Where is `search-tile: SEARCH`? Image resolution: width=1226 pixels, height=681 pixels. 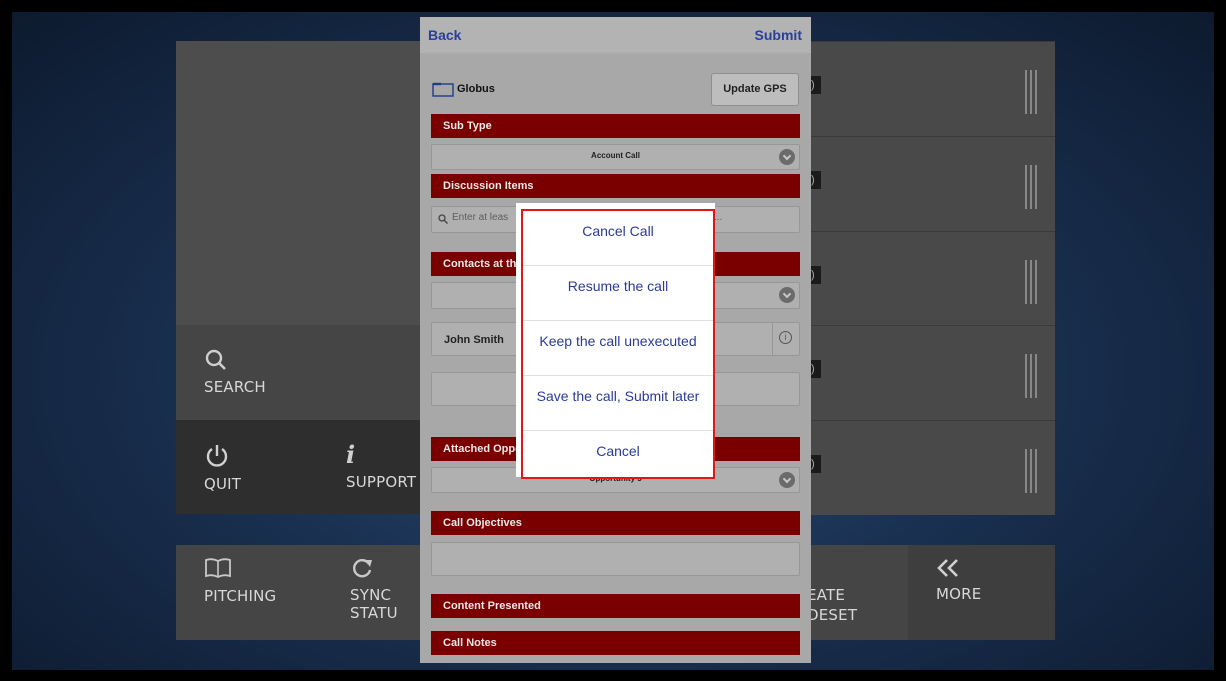
search-tile: SEARCH is located at coordinates (298, 372).